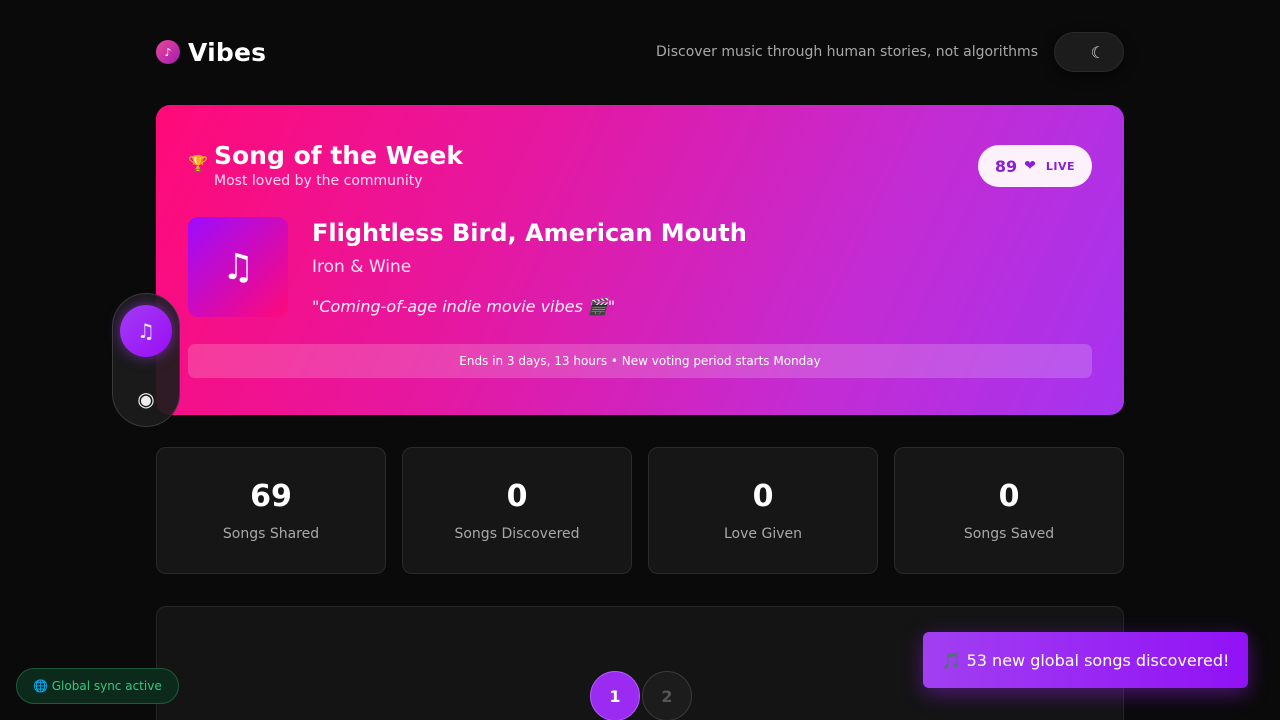 The width and height of the screenshot is (1280, 720). Describe the element at coordinates (464, 306) in the screenshot. I see `song-quote: "Coming-of-age indie movie vibes 🎬"` at that location.